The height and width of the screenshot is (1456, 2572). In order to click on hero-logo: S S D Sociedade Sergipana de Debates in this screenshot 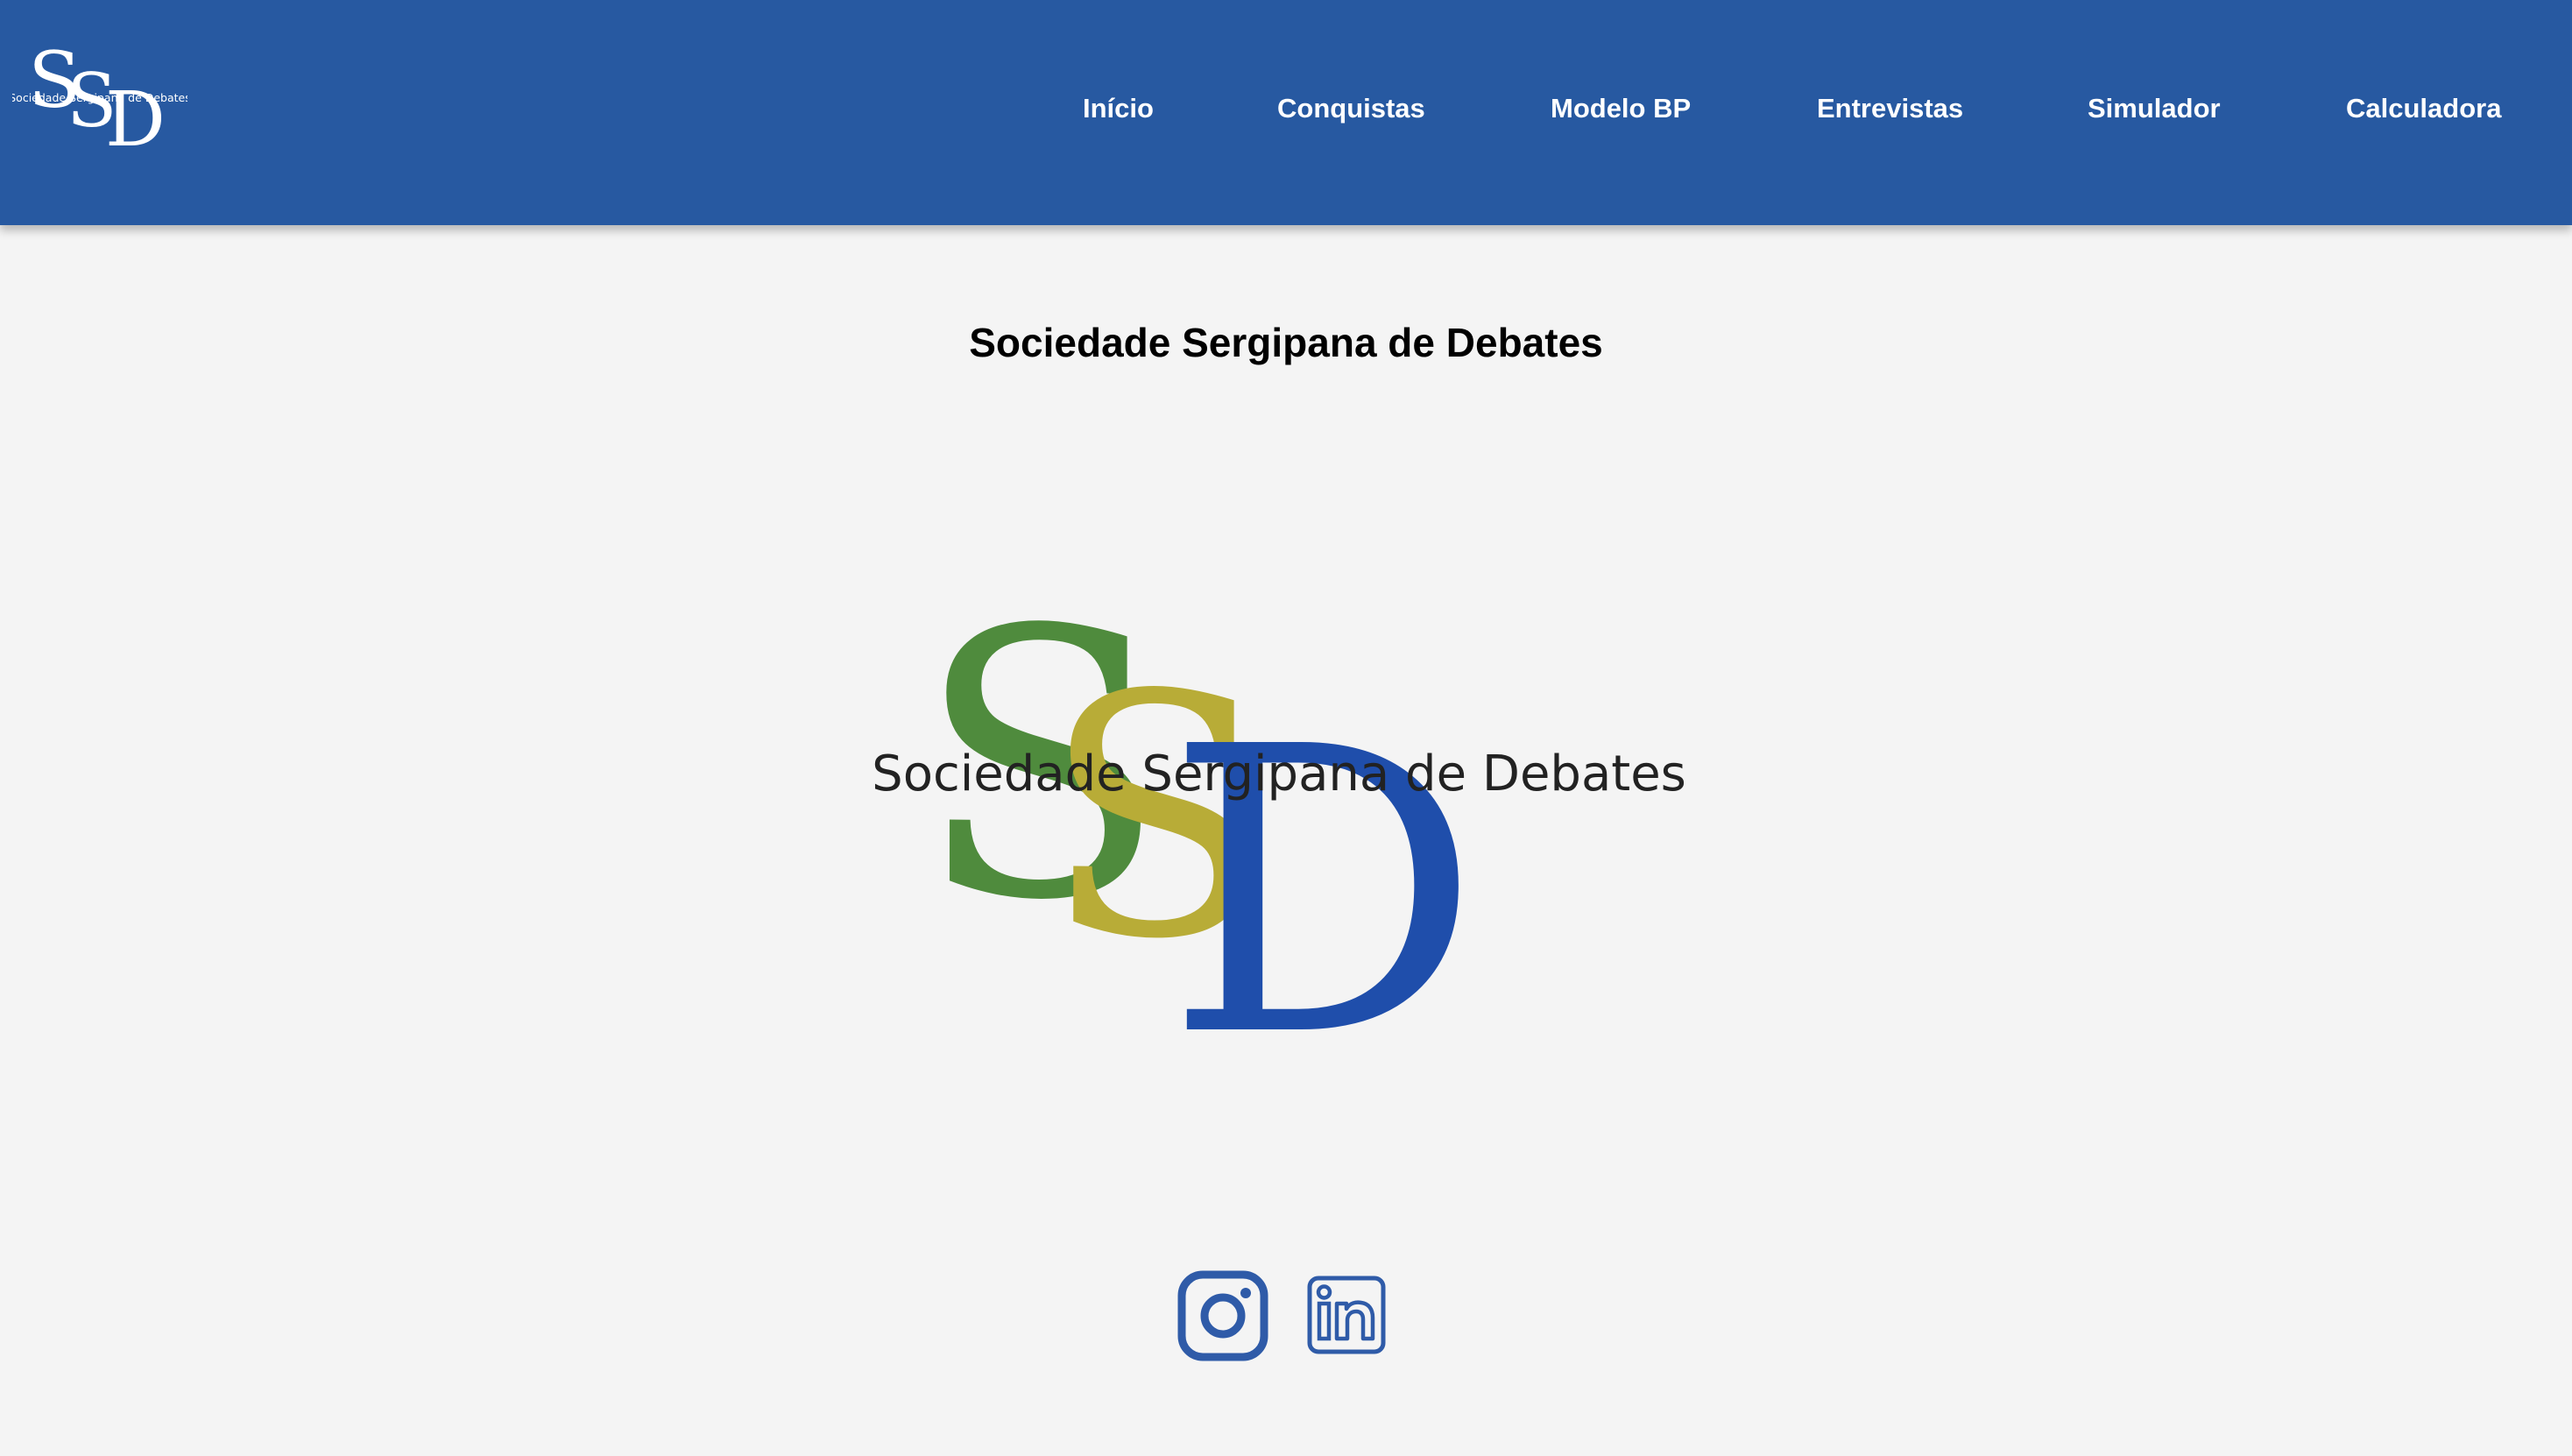, I will do `click(1279, 780)`.